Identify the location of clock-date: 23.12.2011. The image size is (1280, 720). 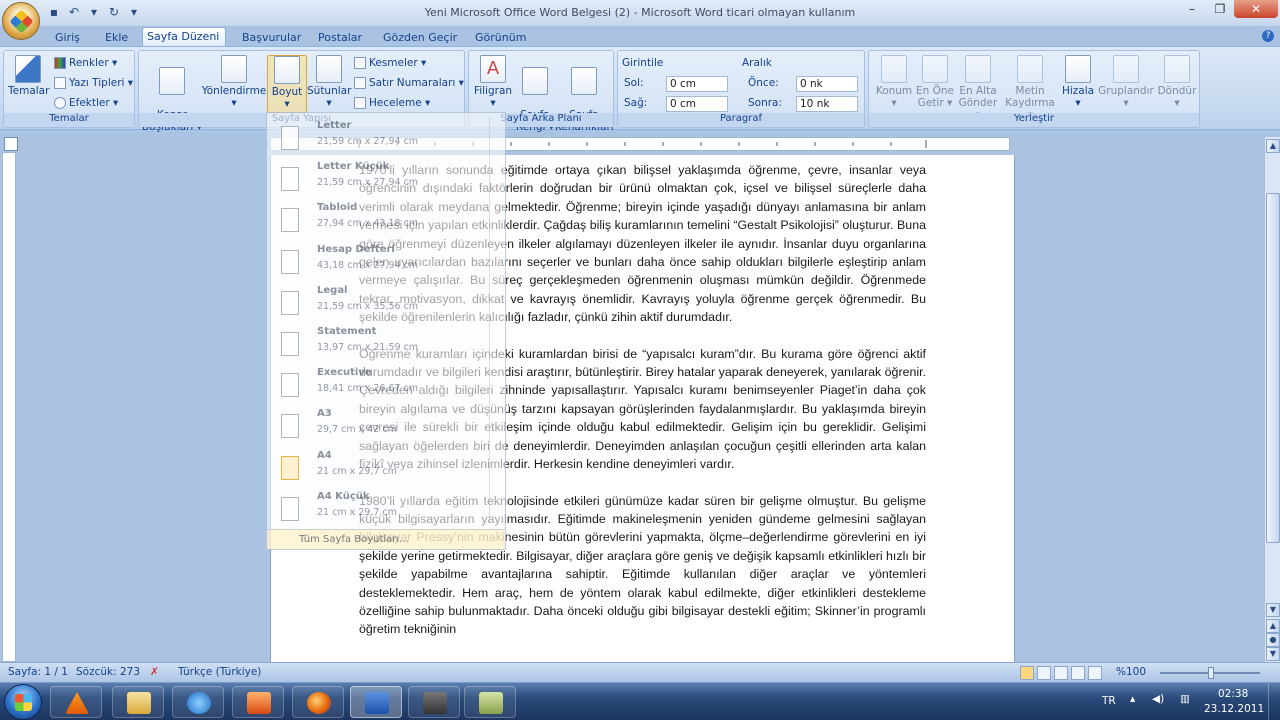
(1234, 709).